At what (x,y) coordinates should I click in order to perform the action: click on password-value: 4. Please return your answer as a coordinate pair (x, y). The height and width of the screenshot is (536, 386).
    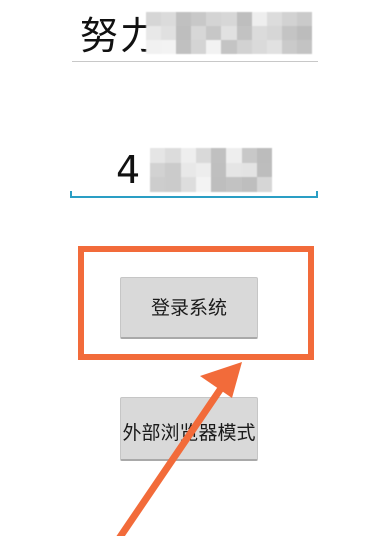
    Looking at the image, I should click on (128, 170).